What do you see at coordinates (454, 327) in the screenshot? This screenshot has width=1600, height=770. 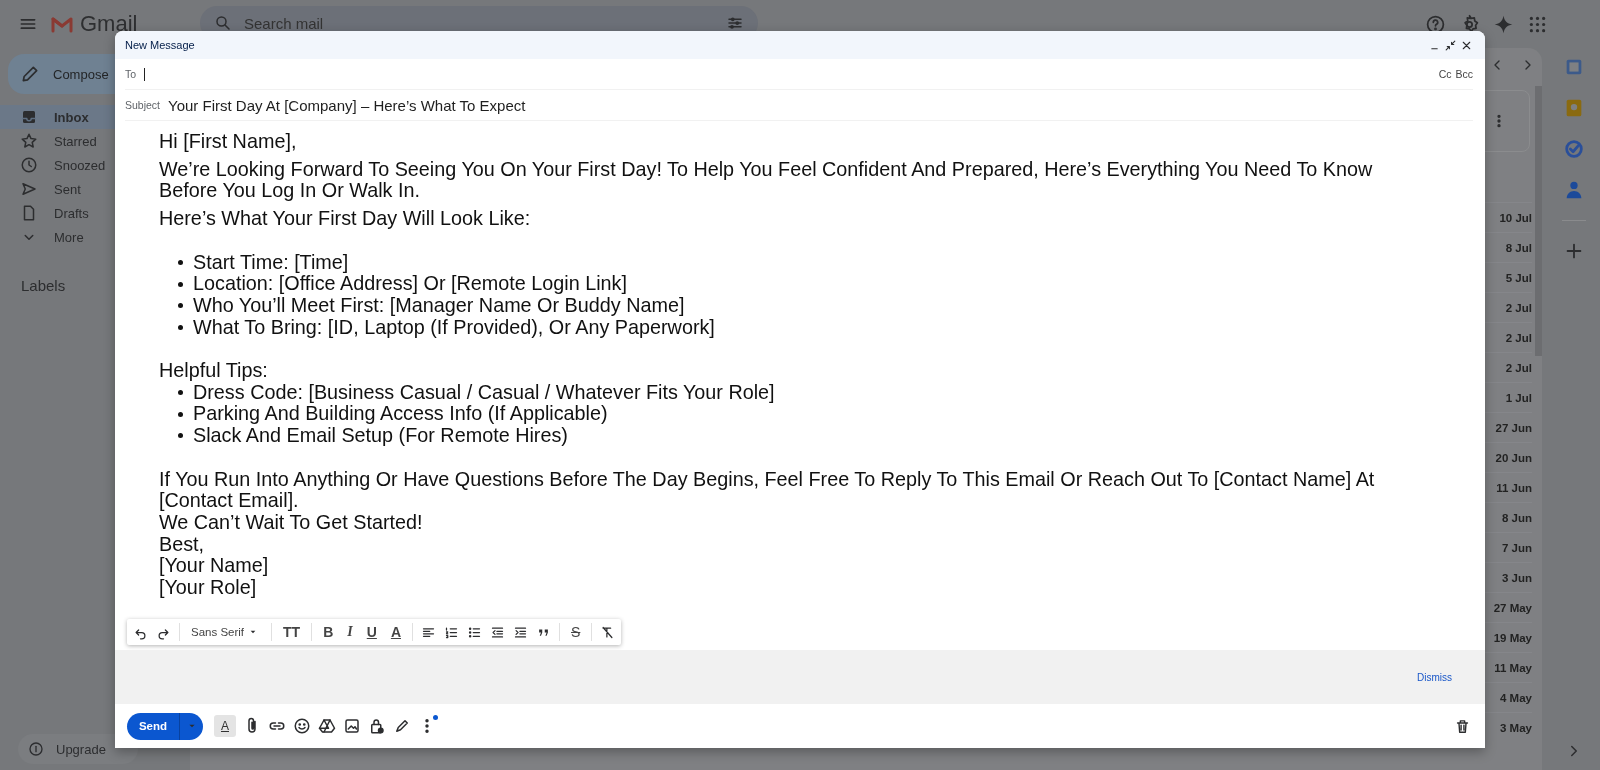 I see `list-item: What To Bring: [ID, Laptop (If Provided), Or Any Paperwork]` at bounding box center [454, 327].